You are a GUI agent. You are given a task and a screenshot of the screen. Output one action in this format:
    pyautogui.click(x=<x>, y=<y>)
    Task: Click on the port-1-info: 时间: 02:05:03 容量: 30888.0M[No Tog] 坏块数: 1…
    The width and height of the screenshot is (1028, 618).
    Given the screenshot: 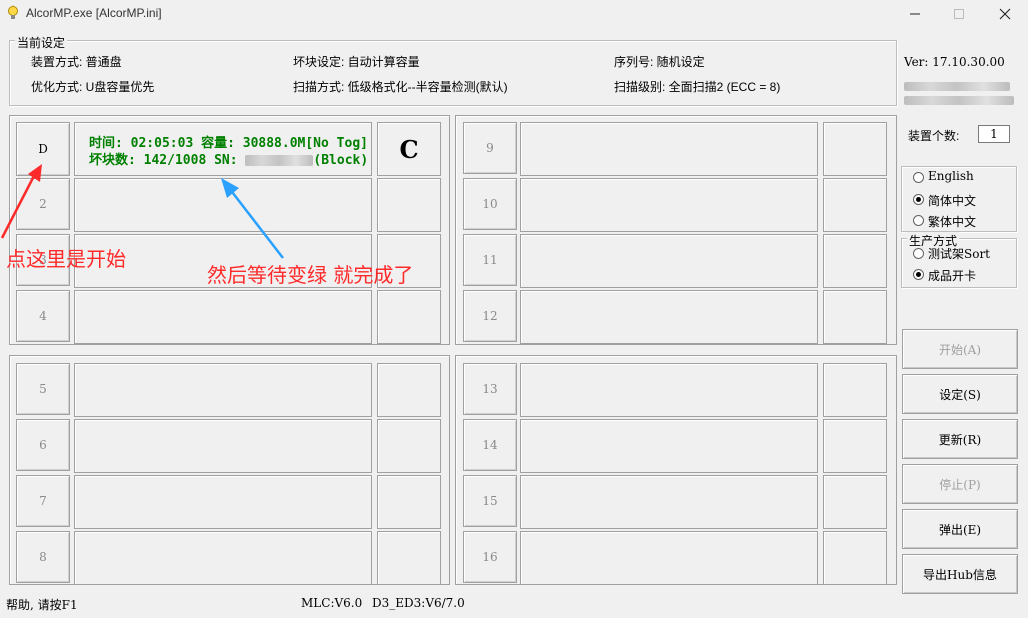 What is the action you would take?
    pyautogui.click(x=223, y=149)
    